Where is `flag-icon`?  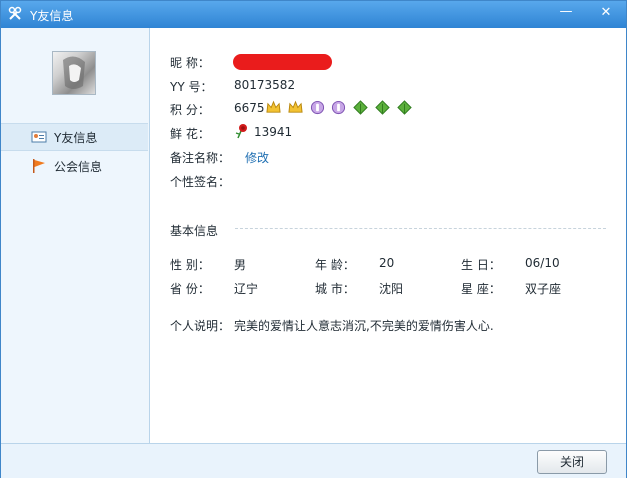
flag-icon is located at coordinates (39, 166).